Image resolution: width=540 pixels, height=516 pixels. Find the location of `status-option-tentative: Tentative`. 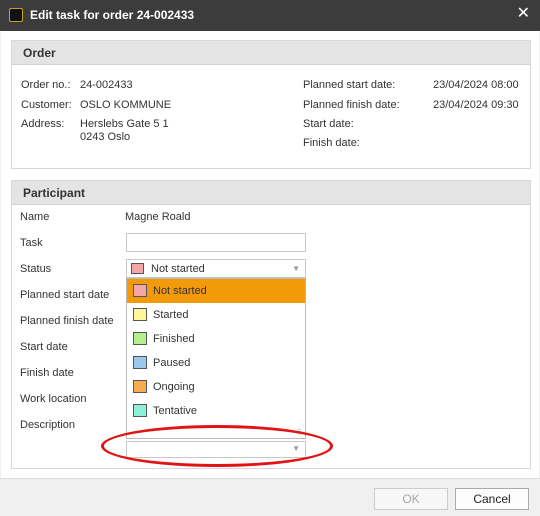

status-option-tentative: Tentative is located at coordinates (216, 411).